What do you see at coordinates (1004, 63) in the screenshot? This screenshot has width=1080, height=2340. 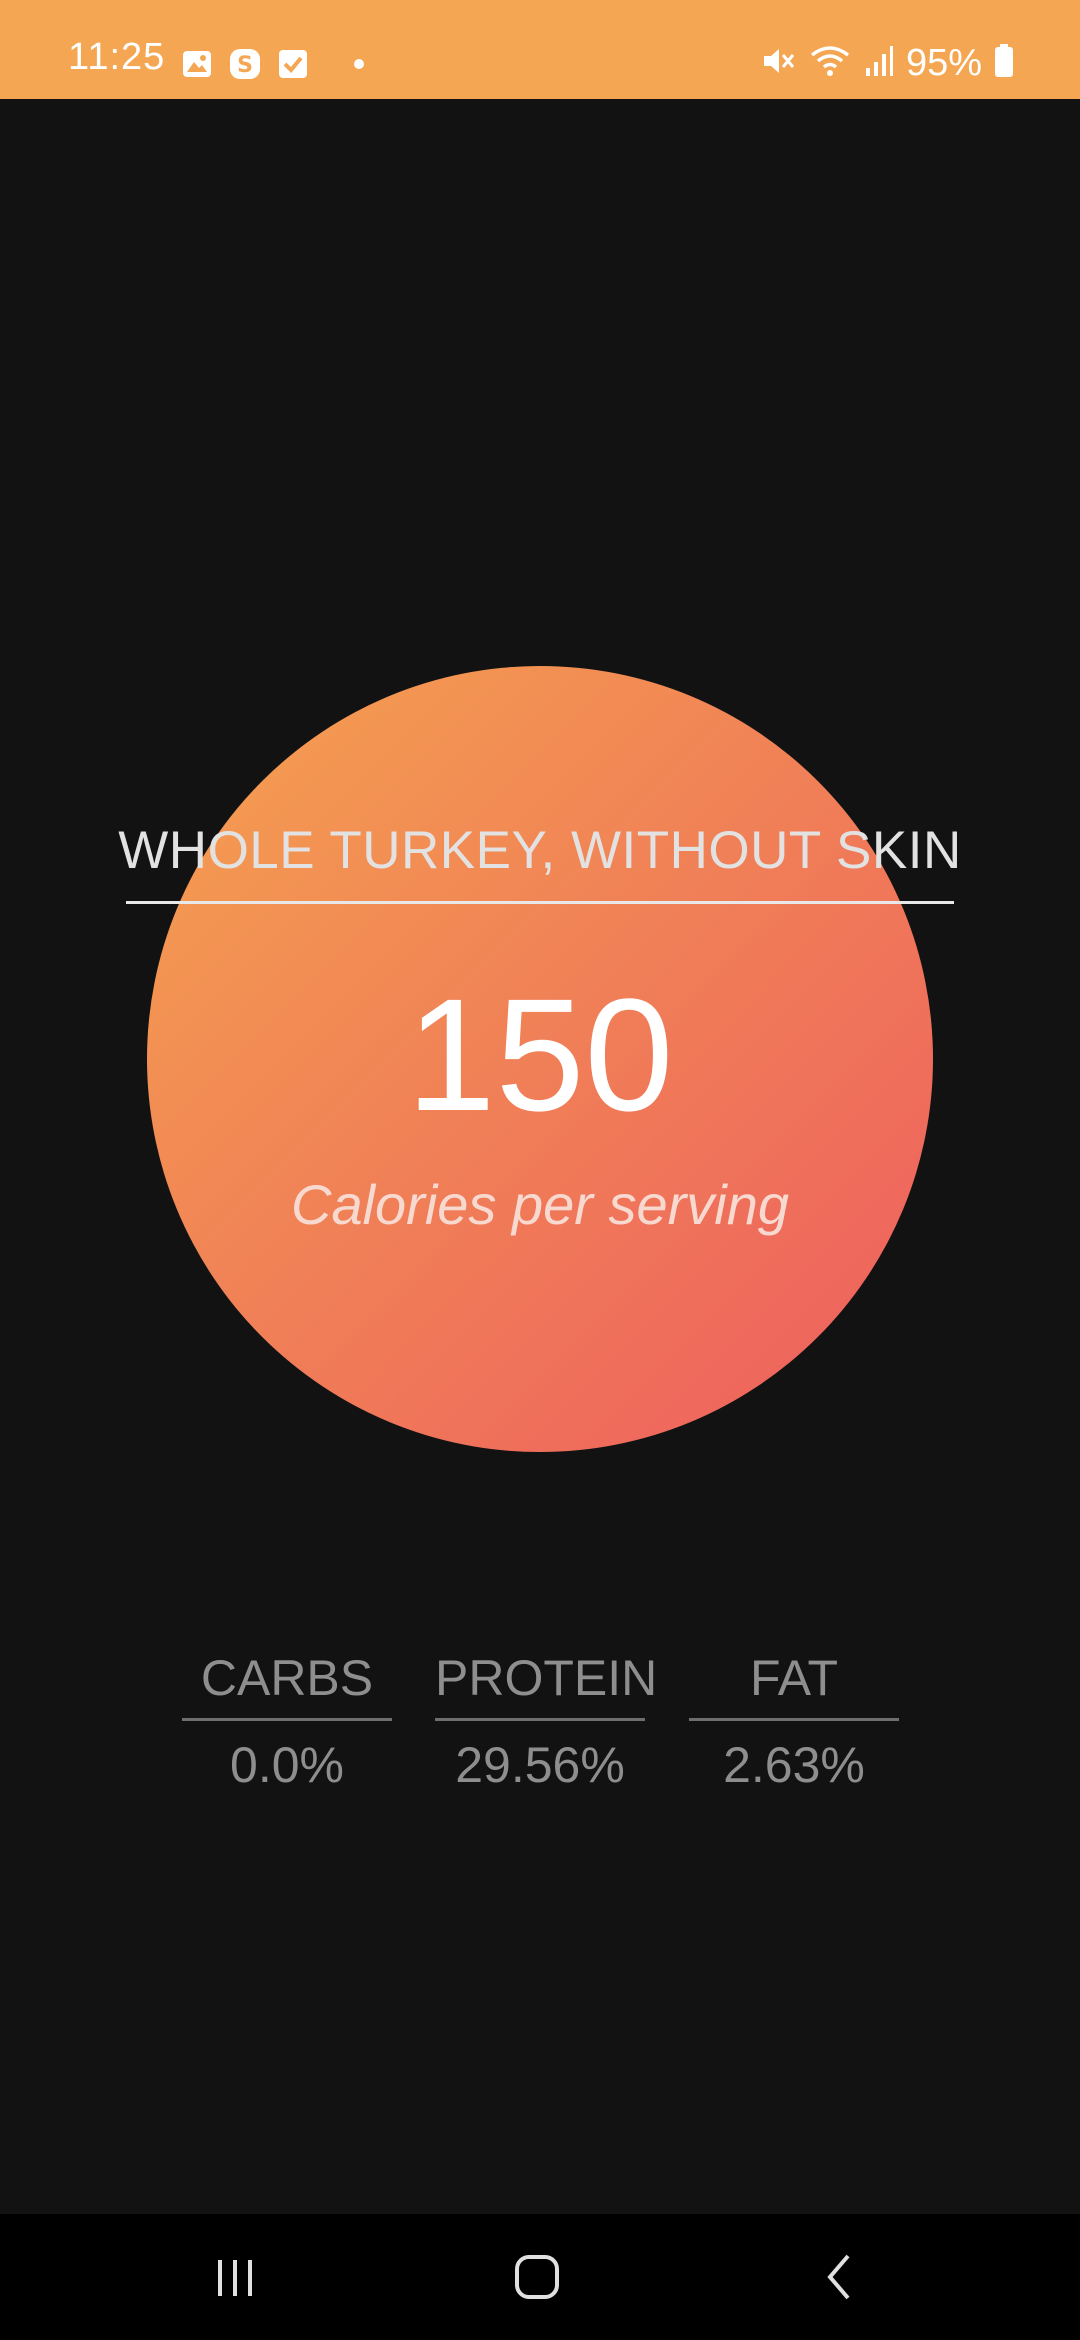 I see `battery-icon` at bounding box center [1004, 63].